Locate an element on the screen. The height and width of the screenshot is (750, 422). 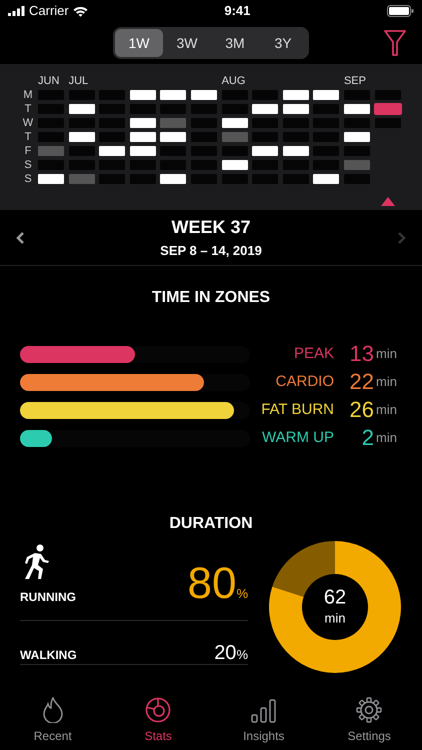
month-label: JUN is located at coordinates (49, 81).